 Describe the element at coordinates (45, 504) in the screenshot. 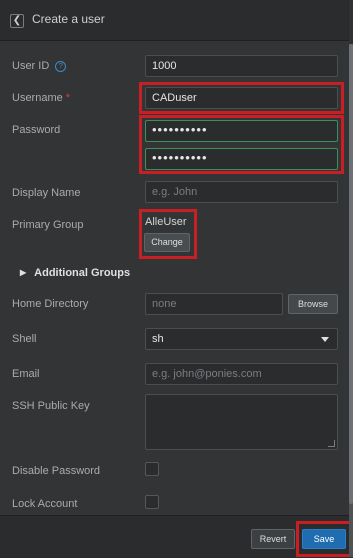

I see `lock-account-label: Lock Account` at that location.